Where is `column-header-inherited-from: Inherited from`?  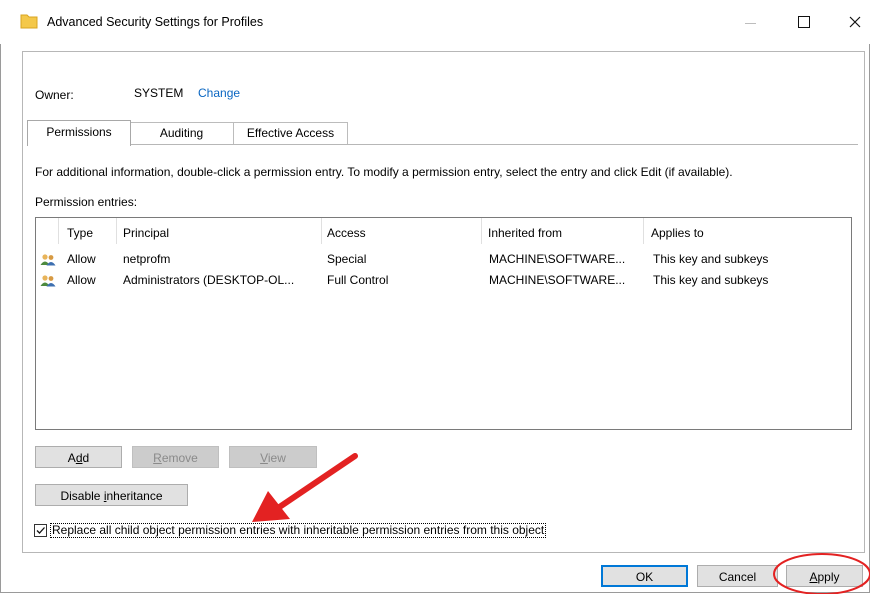
column-header-inherited-from: Inherited from is located at coordinates (525, 233).